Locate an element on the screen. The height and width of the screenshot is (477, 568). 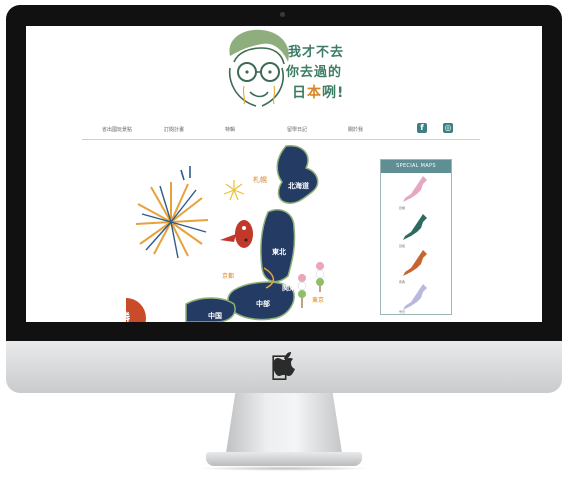
special-map-autumn is located at coordinates (415, 227).